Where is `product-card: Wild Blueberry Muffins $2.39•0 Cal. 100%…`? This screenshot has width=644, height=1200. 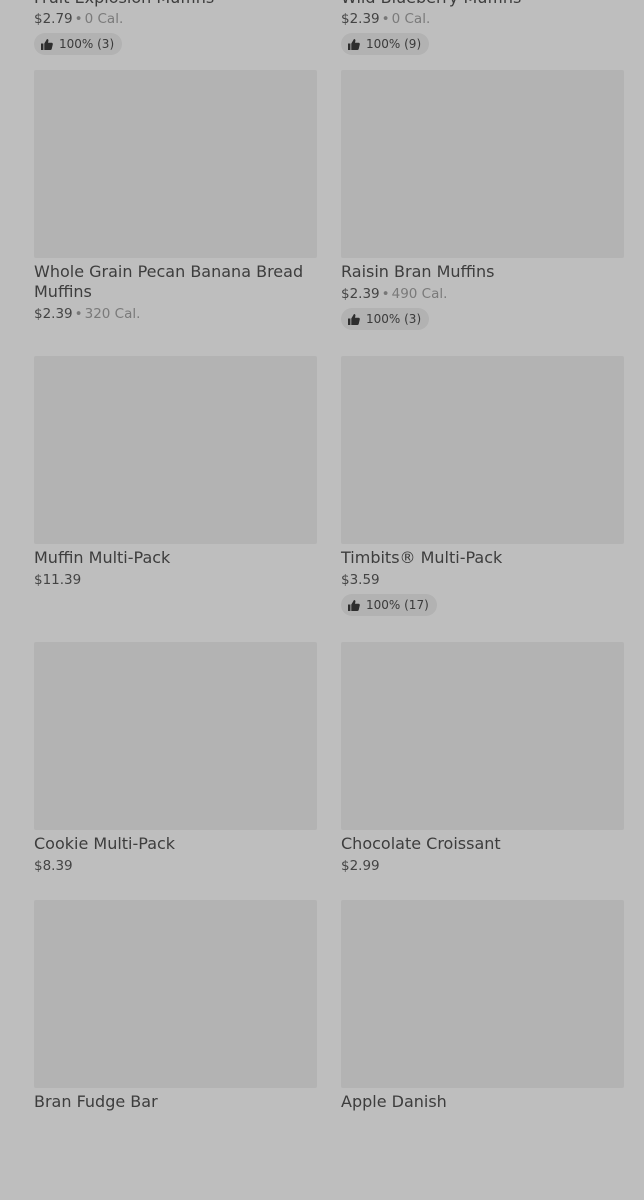 product-card: Wild Blueberry Muffins $2.39•0 Cal. 100%… is located at coordinates (482, 35).